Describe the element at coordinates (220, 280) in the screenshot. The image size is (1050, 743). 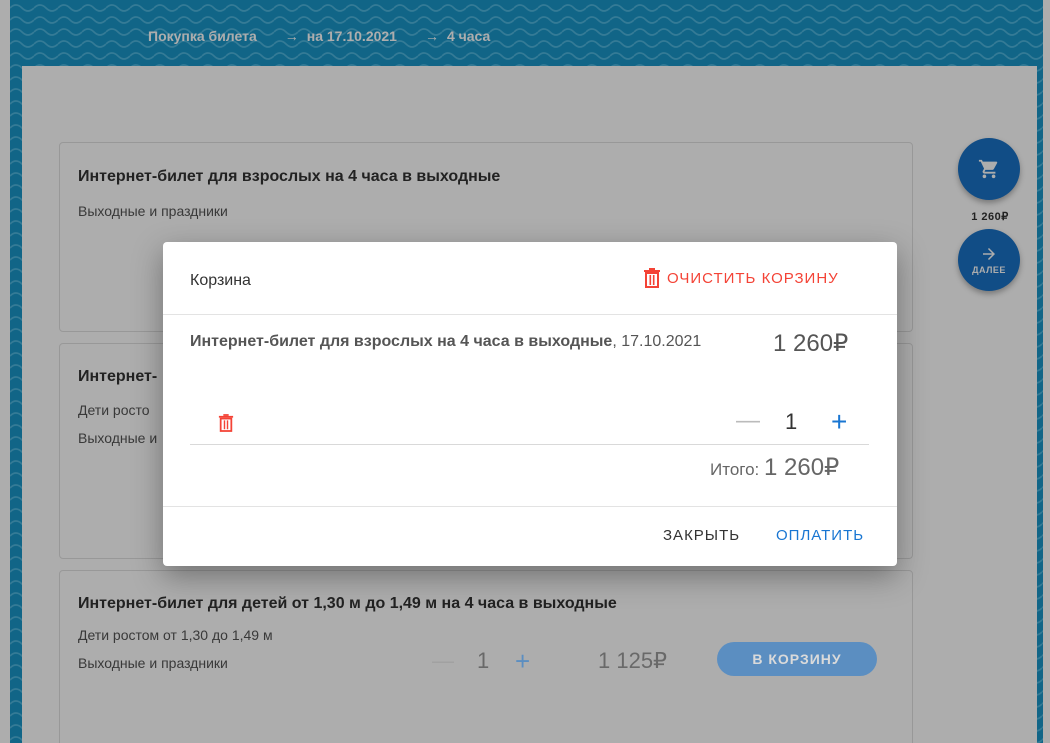
I see `dialog-title: Корзина` at that location.